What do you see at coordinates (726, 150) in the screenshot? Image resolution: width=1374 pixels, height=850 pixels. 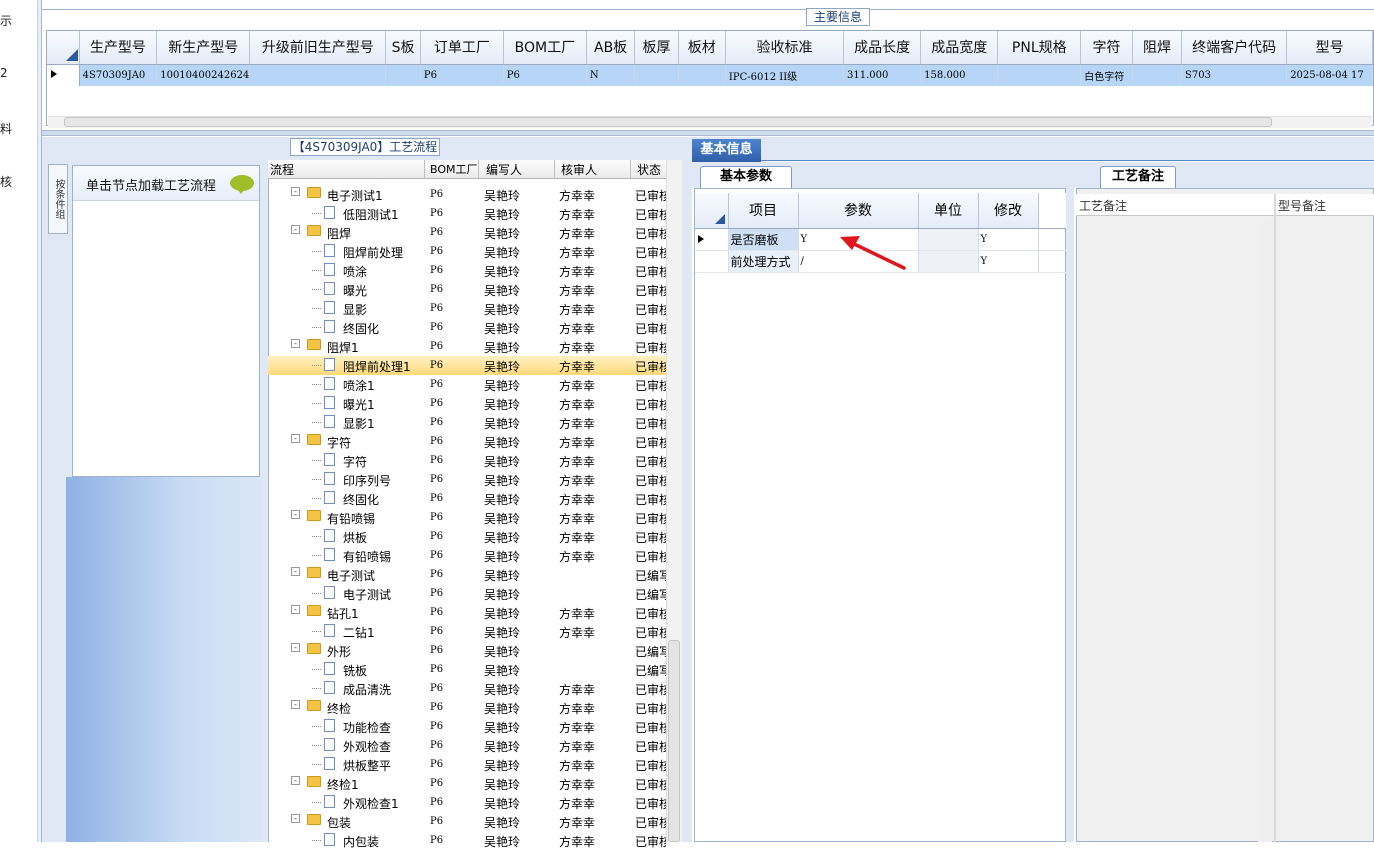 I see `tab-basic-info: 基本信息` at bounding box center [726, 150].